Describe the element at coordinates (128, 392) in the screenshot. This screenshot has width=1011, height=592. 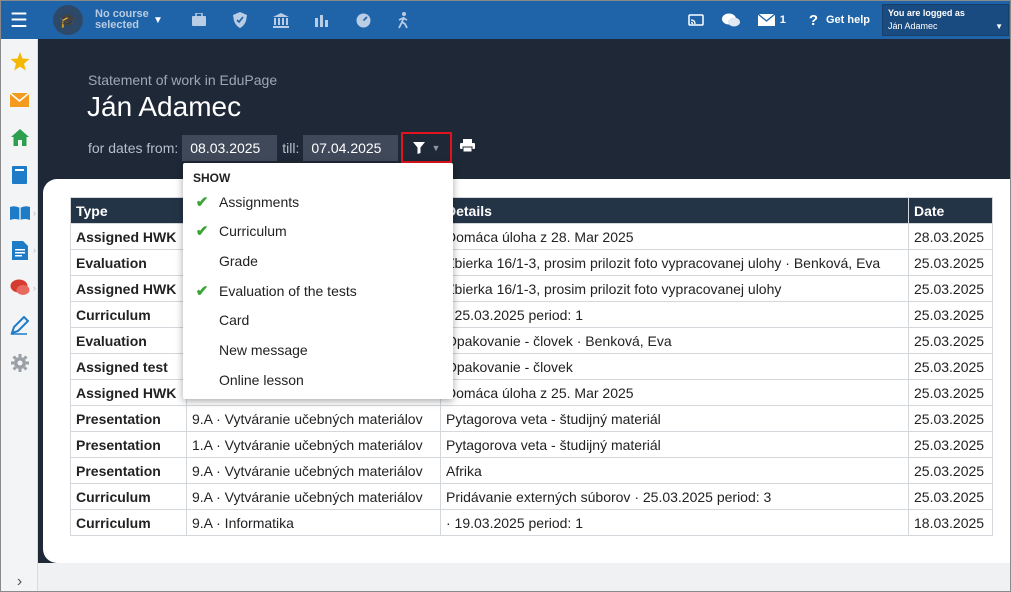
I see `cell-type: Assigned HWK` at that location.